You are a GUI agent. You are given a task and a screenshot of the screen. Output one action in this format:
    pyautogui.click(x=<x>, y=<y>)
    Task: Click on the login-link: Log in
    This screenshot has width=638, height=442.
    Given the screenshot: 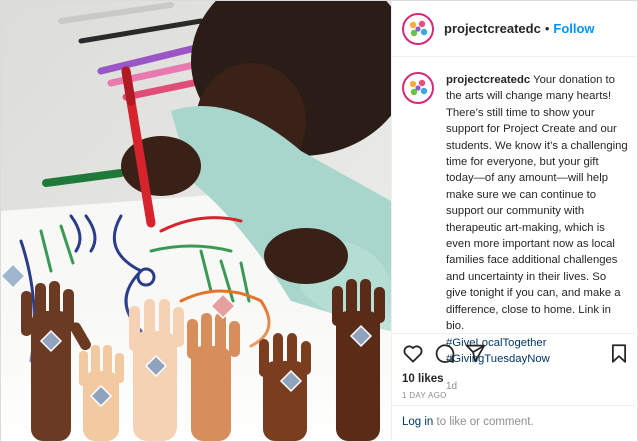 What is the action you would take?
    pyautogui.click(x=417, y=422)
    